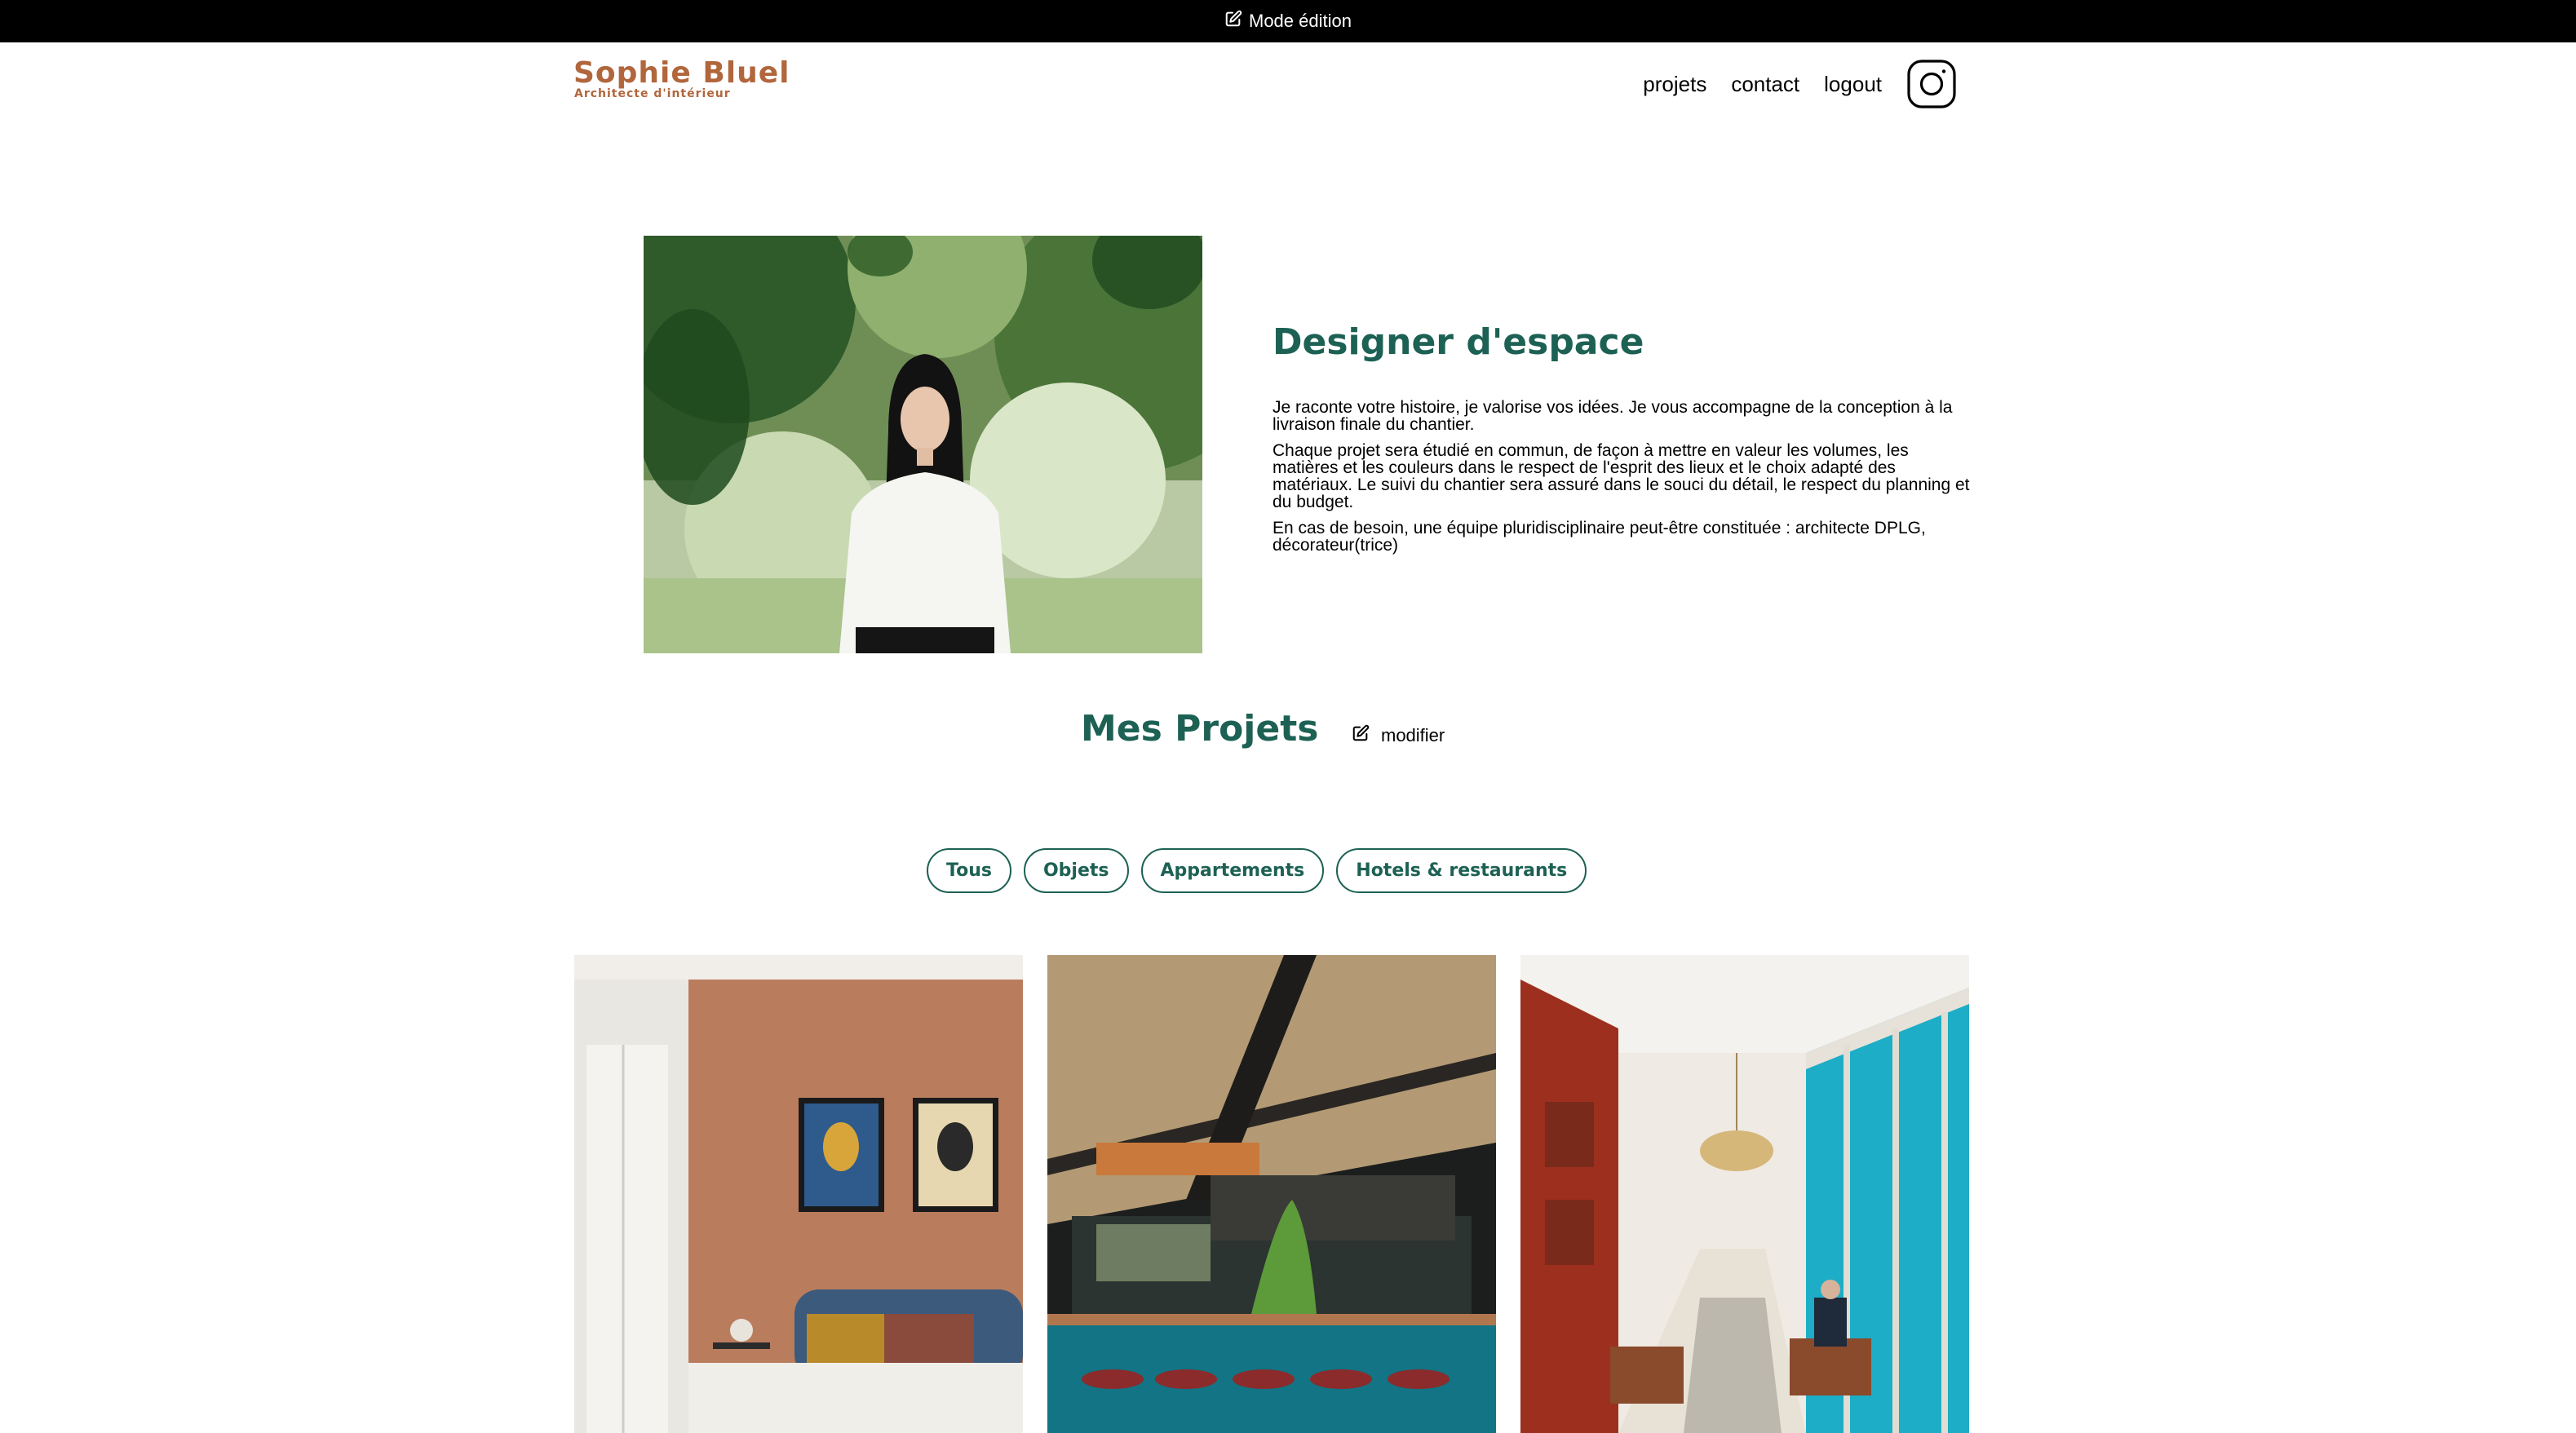 This screenshot has width=2576, height=1433. What do you see at coordinates (1458, 342) in the screenshot?
I see `introduction-title: Designer d'espace` at bounding box center [1458, 342].